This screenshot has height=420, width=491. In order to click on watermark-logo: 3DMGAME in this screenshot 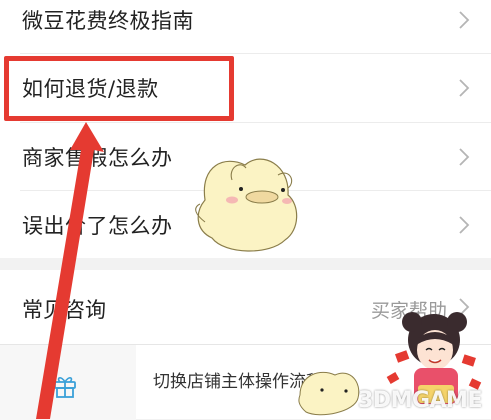, I will do `click(420, 400)`.